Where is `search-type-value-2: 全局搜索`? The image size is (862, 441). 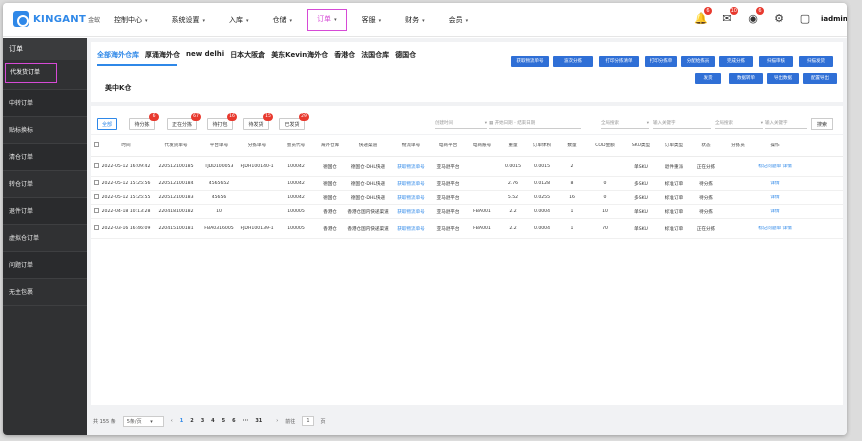
search-type-value-2: 全局搜索 is located at coordinates (724, 123).